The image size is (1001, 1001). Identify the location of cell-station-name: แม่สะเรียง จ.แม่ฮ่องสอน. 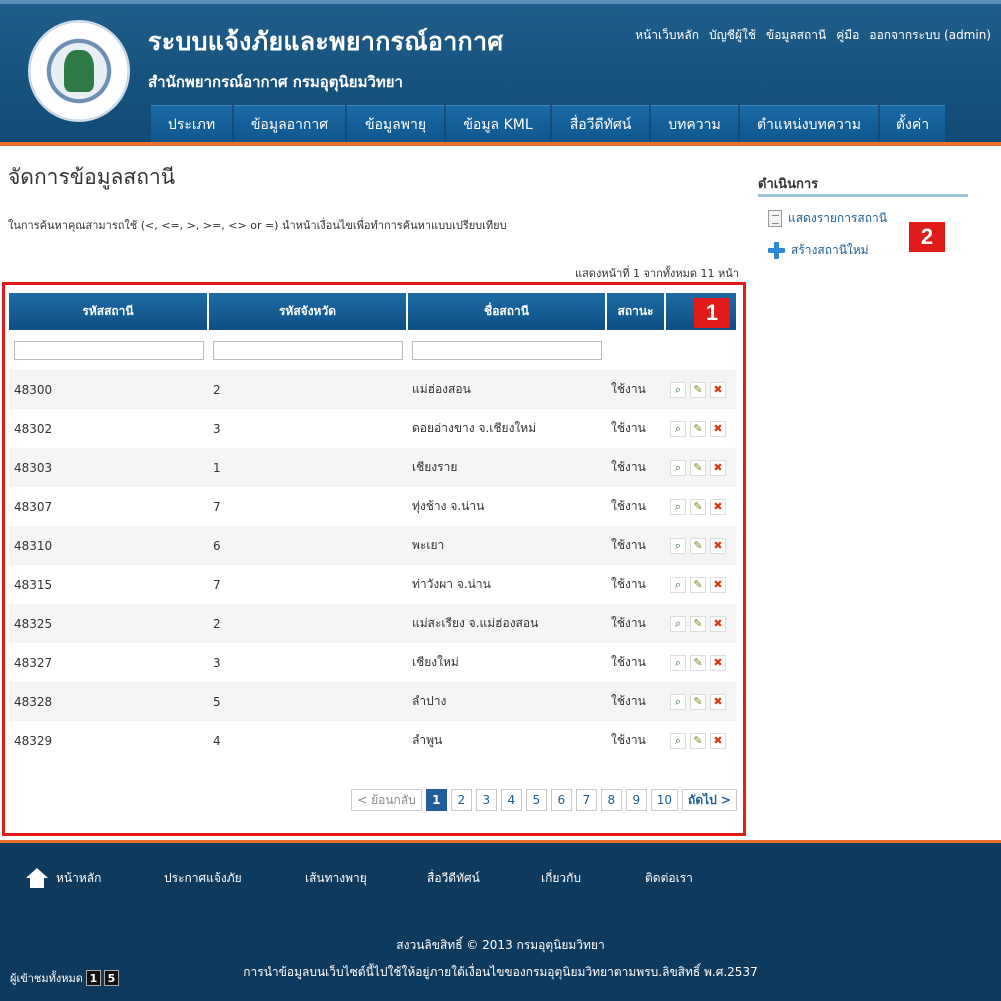
(506, 623).